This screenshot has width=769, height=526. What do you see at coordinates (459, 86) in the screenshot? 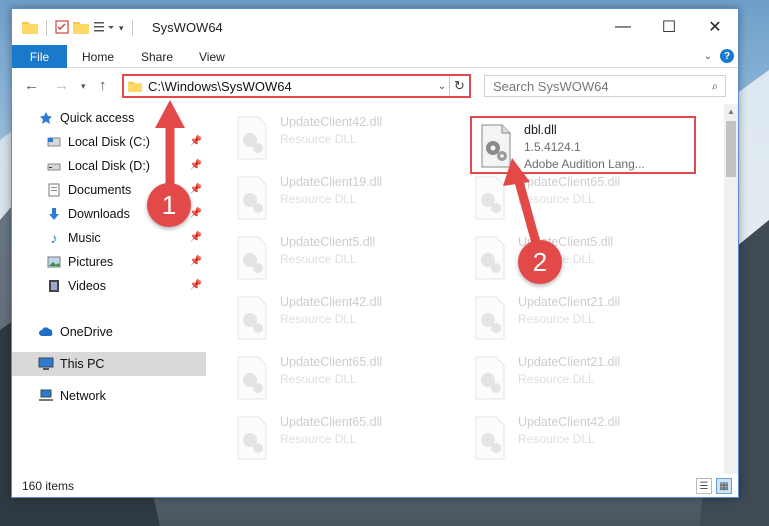
I see `refresh-icon: ↻` at bounding box center [459, 86].